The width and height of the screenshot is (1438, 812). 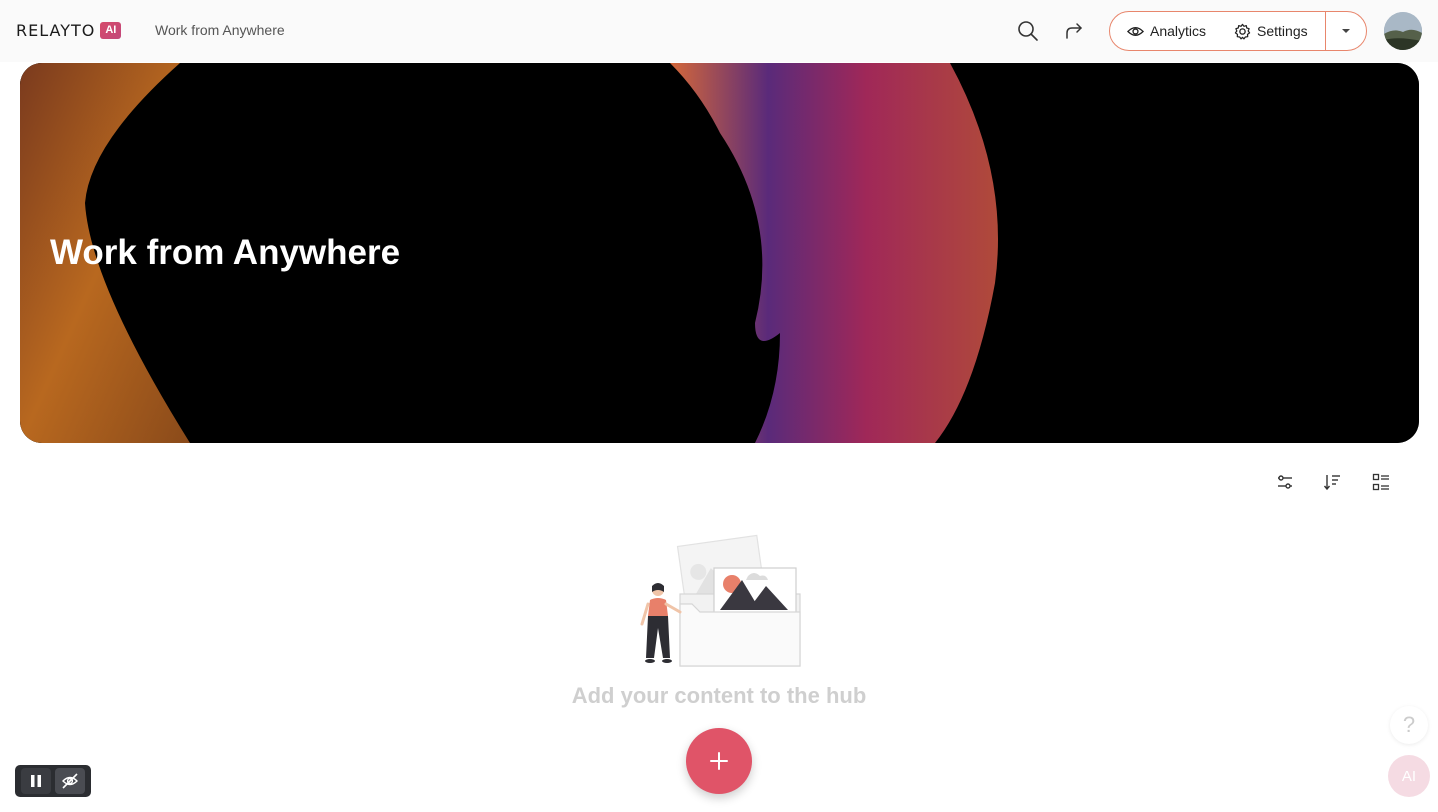 I want to click on add-content-button, so click(x=719, y=761).